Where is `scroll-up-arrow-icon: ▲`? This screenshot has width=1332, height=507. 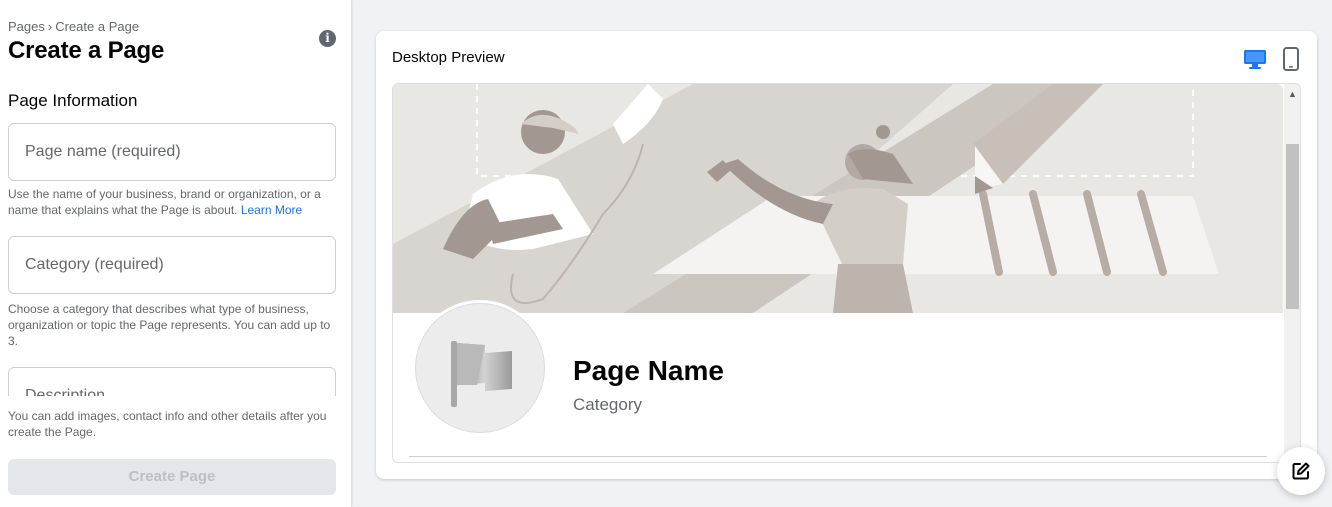
scroll-up-arrow-icon: ▲ is located at coordinates (1292, 94).